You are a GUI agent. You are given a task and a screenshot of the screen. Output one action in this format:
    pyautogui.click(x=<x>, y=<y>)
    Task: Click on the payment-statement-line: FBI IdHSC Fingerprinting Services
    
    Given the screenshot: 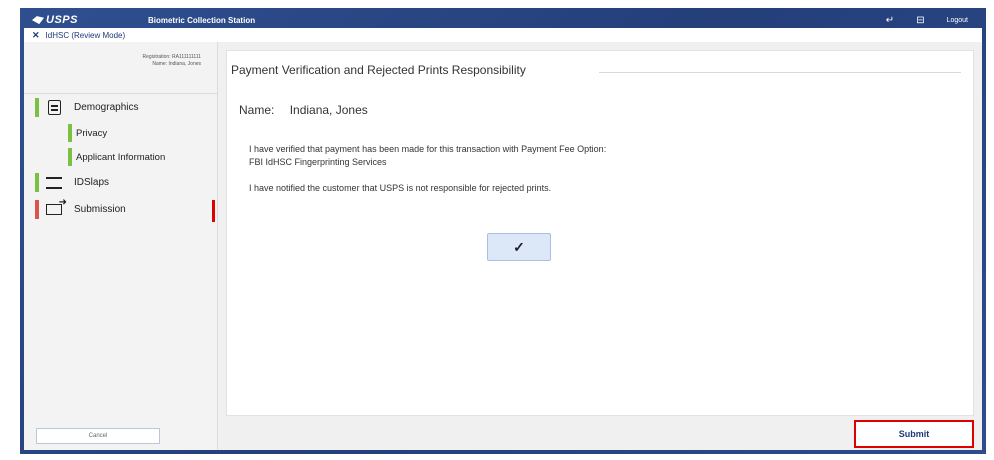 What is the action you would take?
    pyautogui.click(x=318, y=162)
    